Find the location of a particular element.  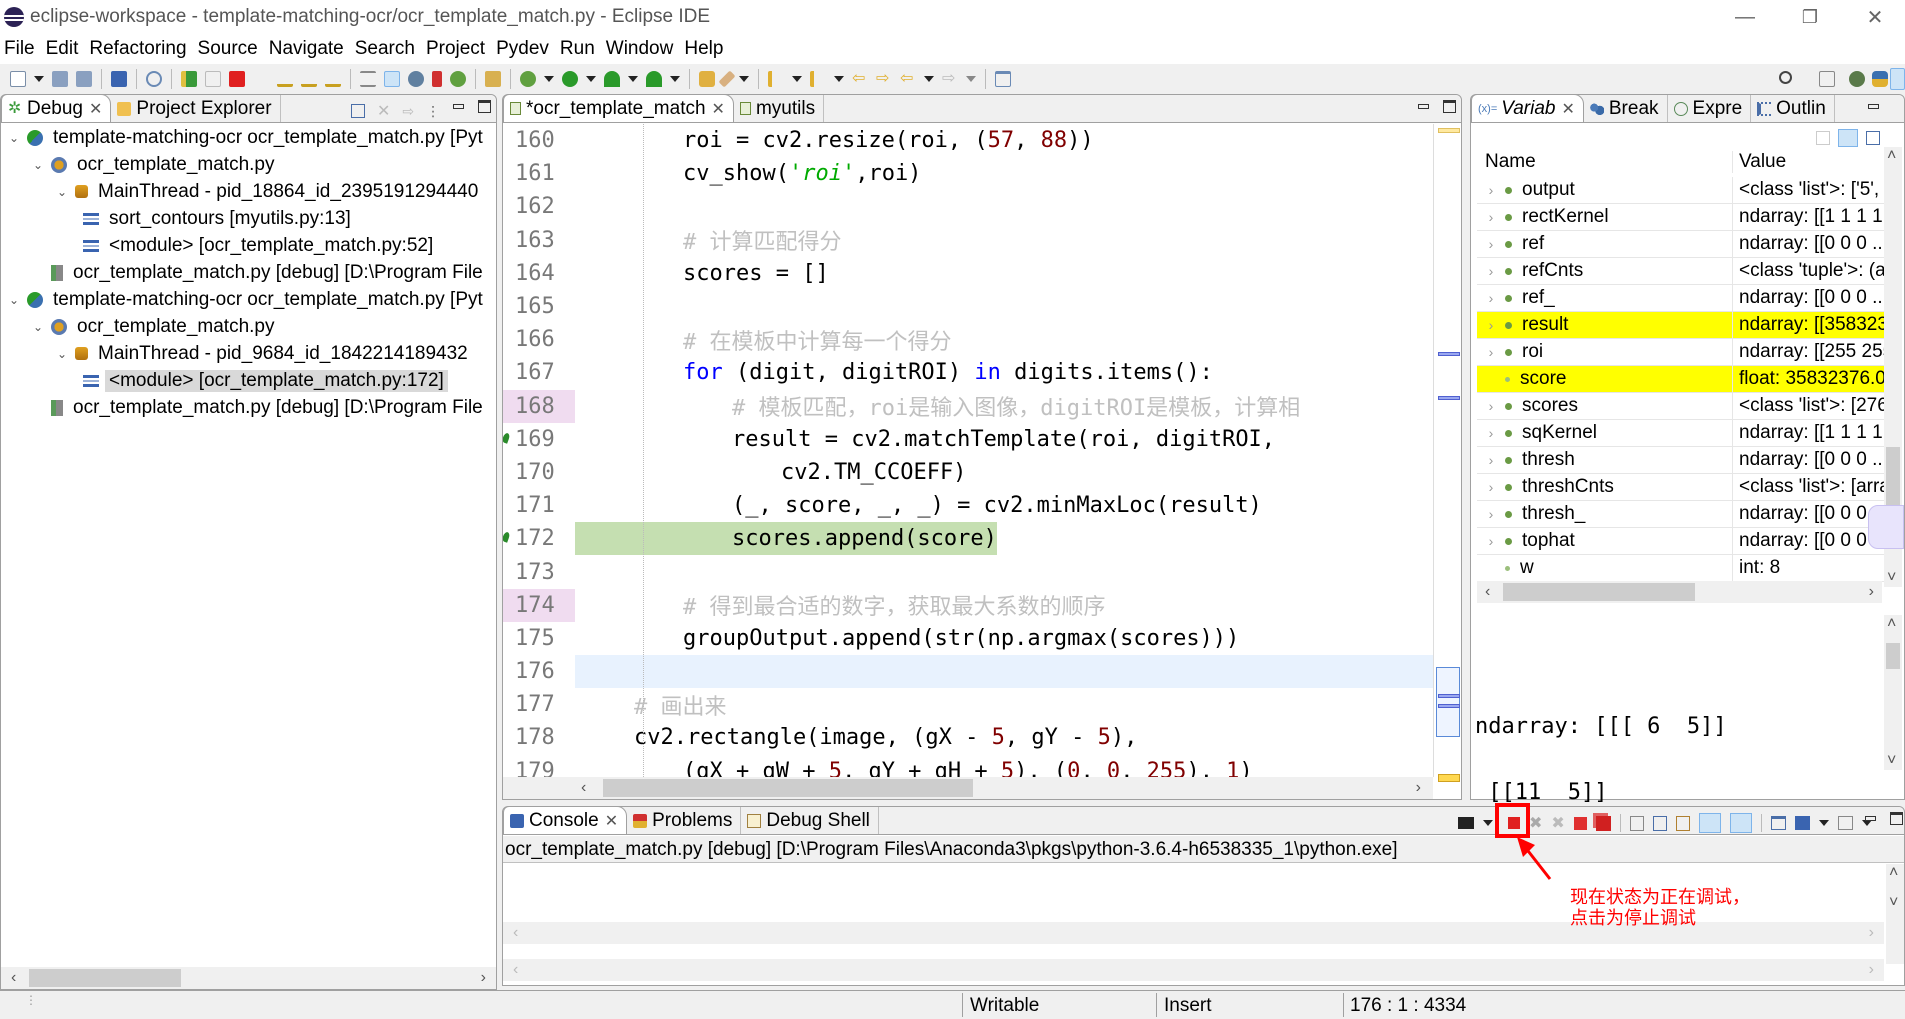

minimize-button: — is located at coordinates (1745, 17).